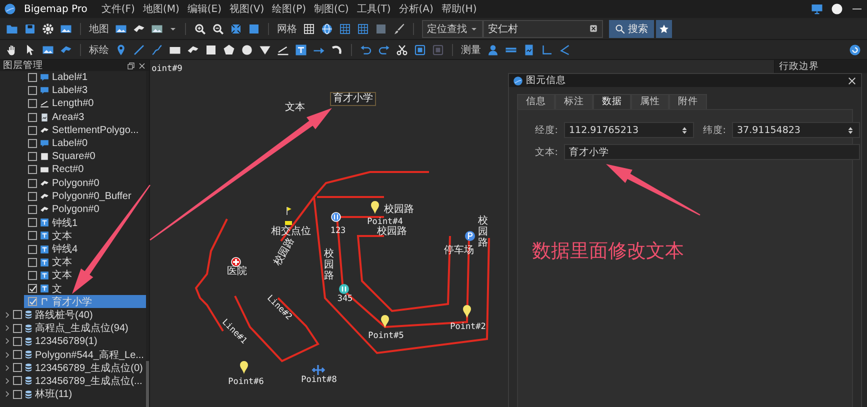  What do you see at coordinates (85, 223) in the screenshot?
I see `layer-item: 钟线1` at bounding box center [85, 223].